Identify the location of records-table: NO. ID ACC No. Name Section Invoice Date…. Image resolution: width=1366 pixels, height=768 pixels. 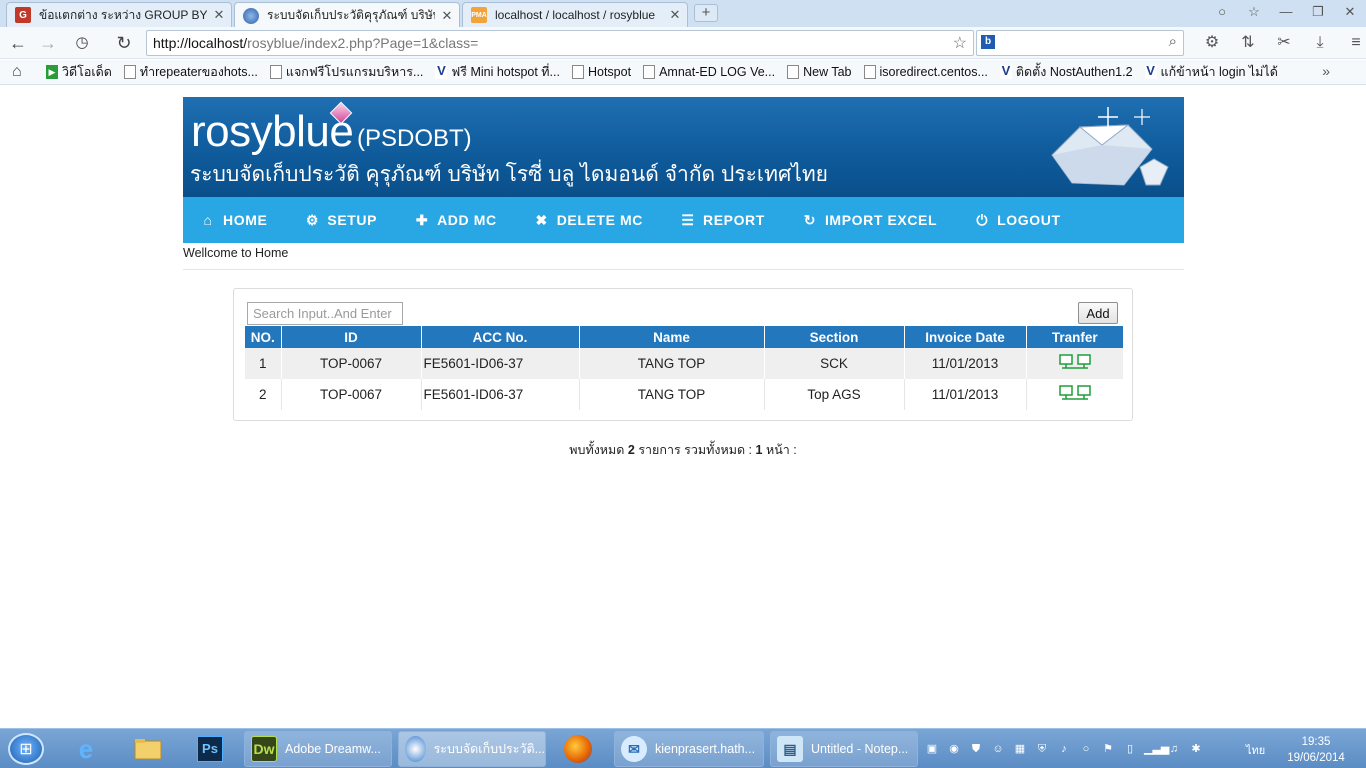
(684, 368).